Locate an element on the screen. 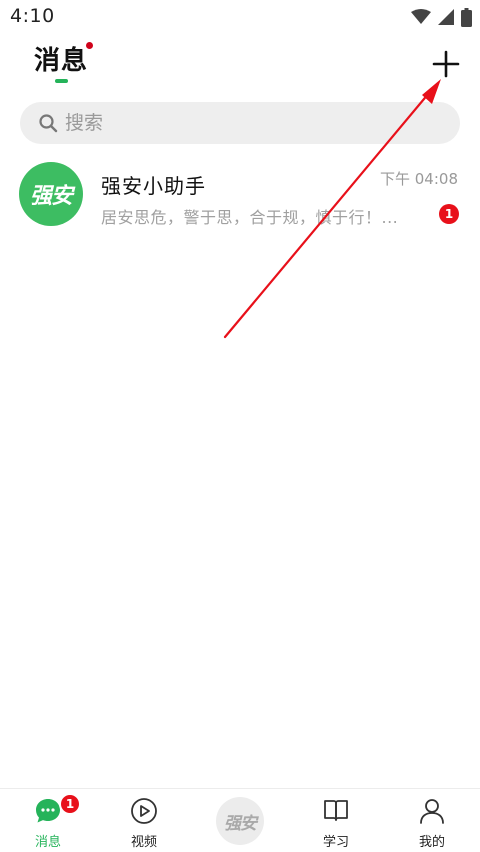 This screenshot has height=852, width=480. center-logo-button: 强安 is located at coordinates (240, 821).